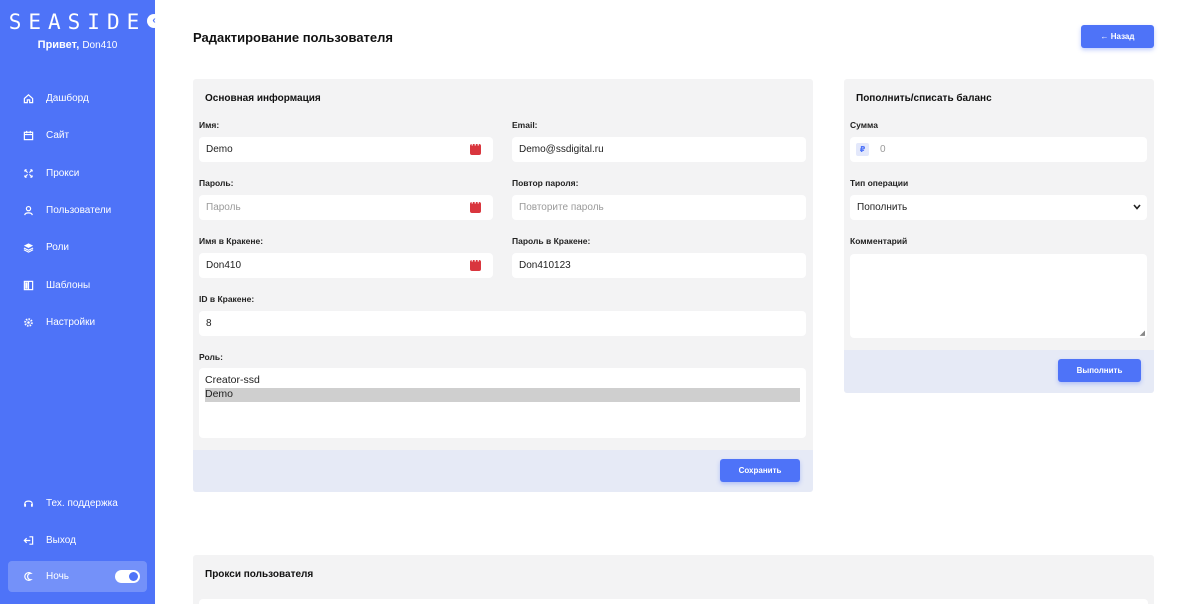  What do you see at coordinates (219, 149) in the screenshot?
I see `name-value: Demo` at bounding box center [219, 149].